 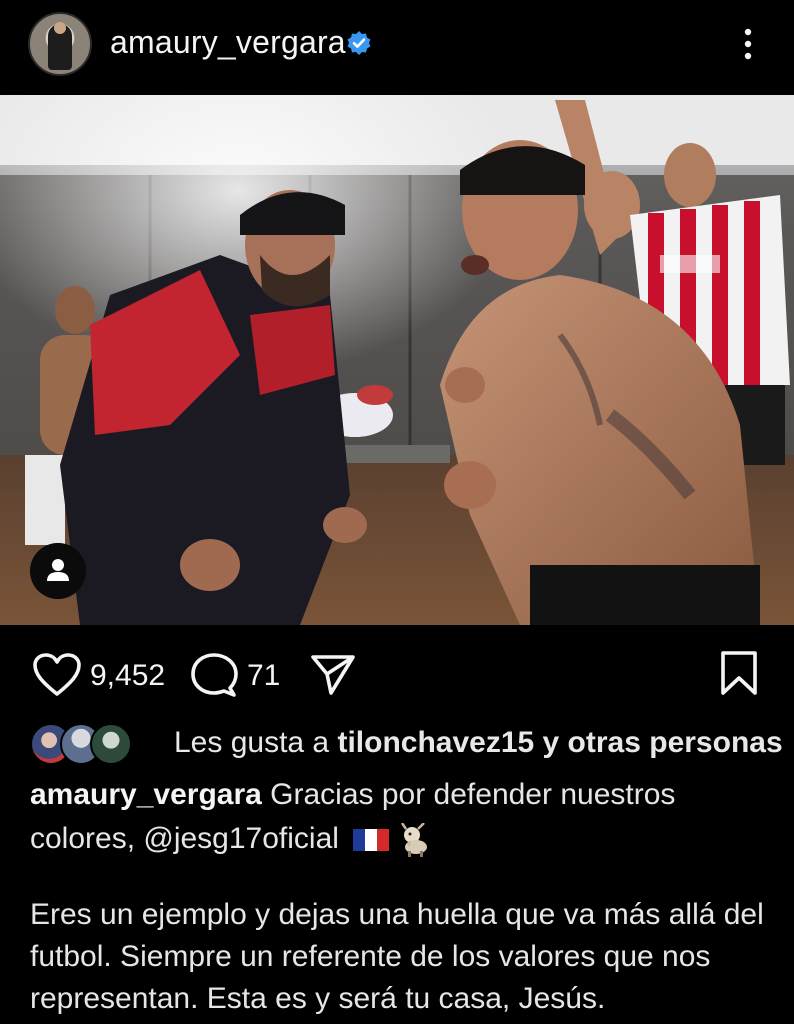 I want to click on liker-username: tilonchavez15, so click(x=435, y=742).